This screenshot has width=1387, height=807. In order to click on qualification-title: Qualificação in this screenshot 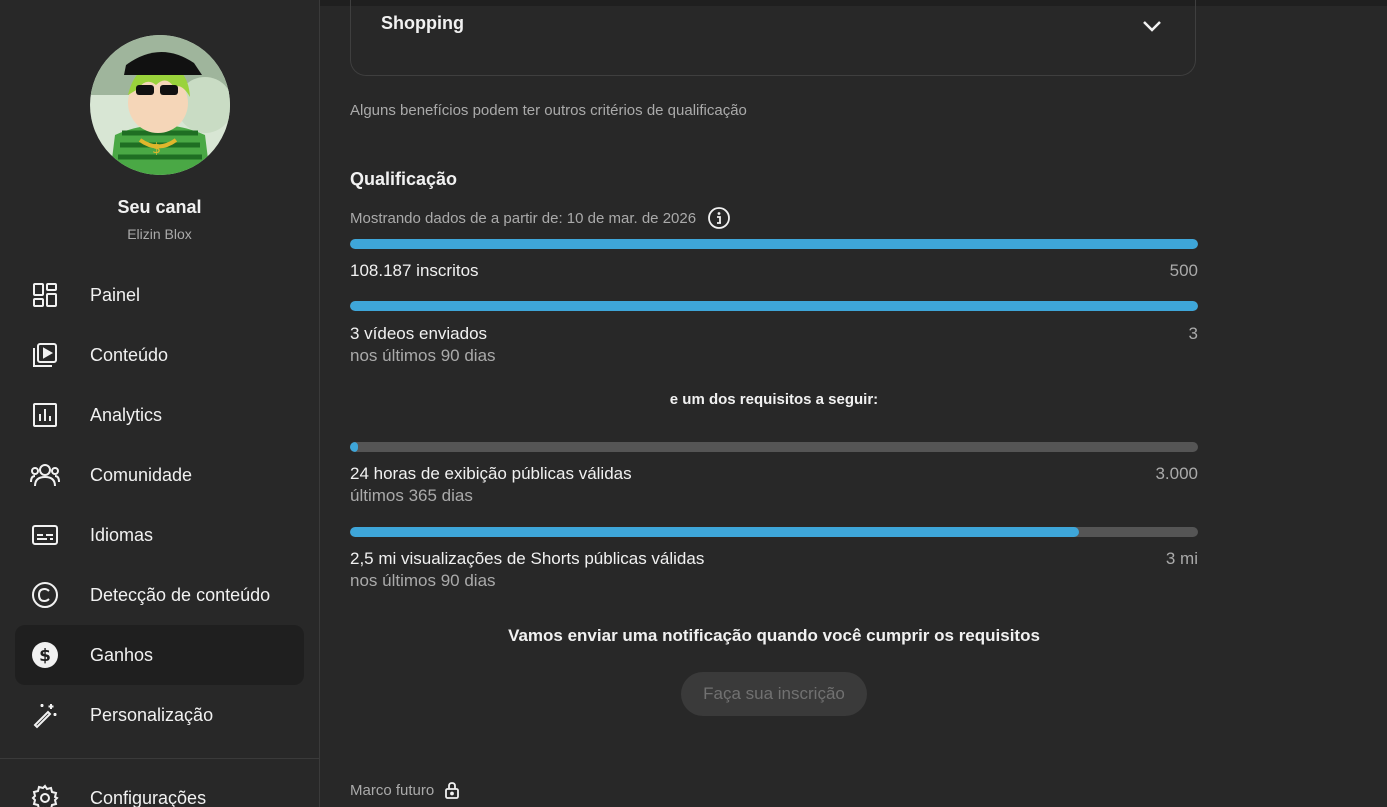, I will do `click(404, 179)`.